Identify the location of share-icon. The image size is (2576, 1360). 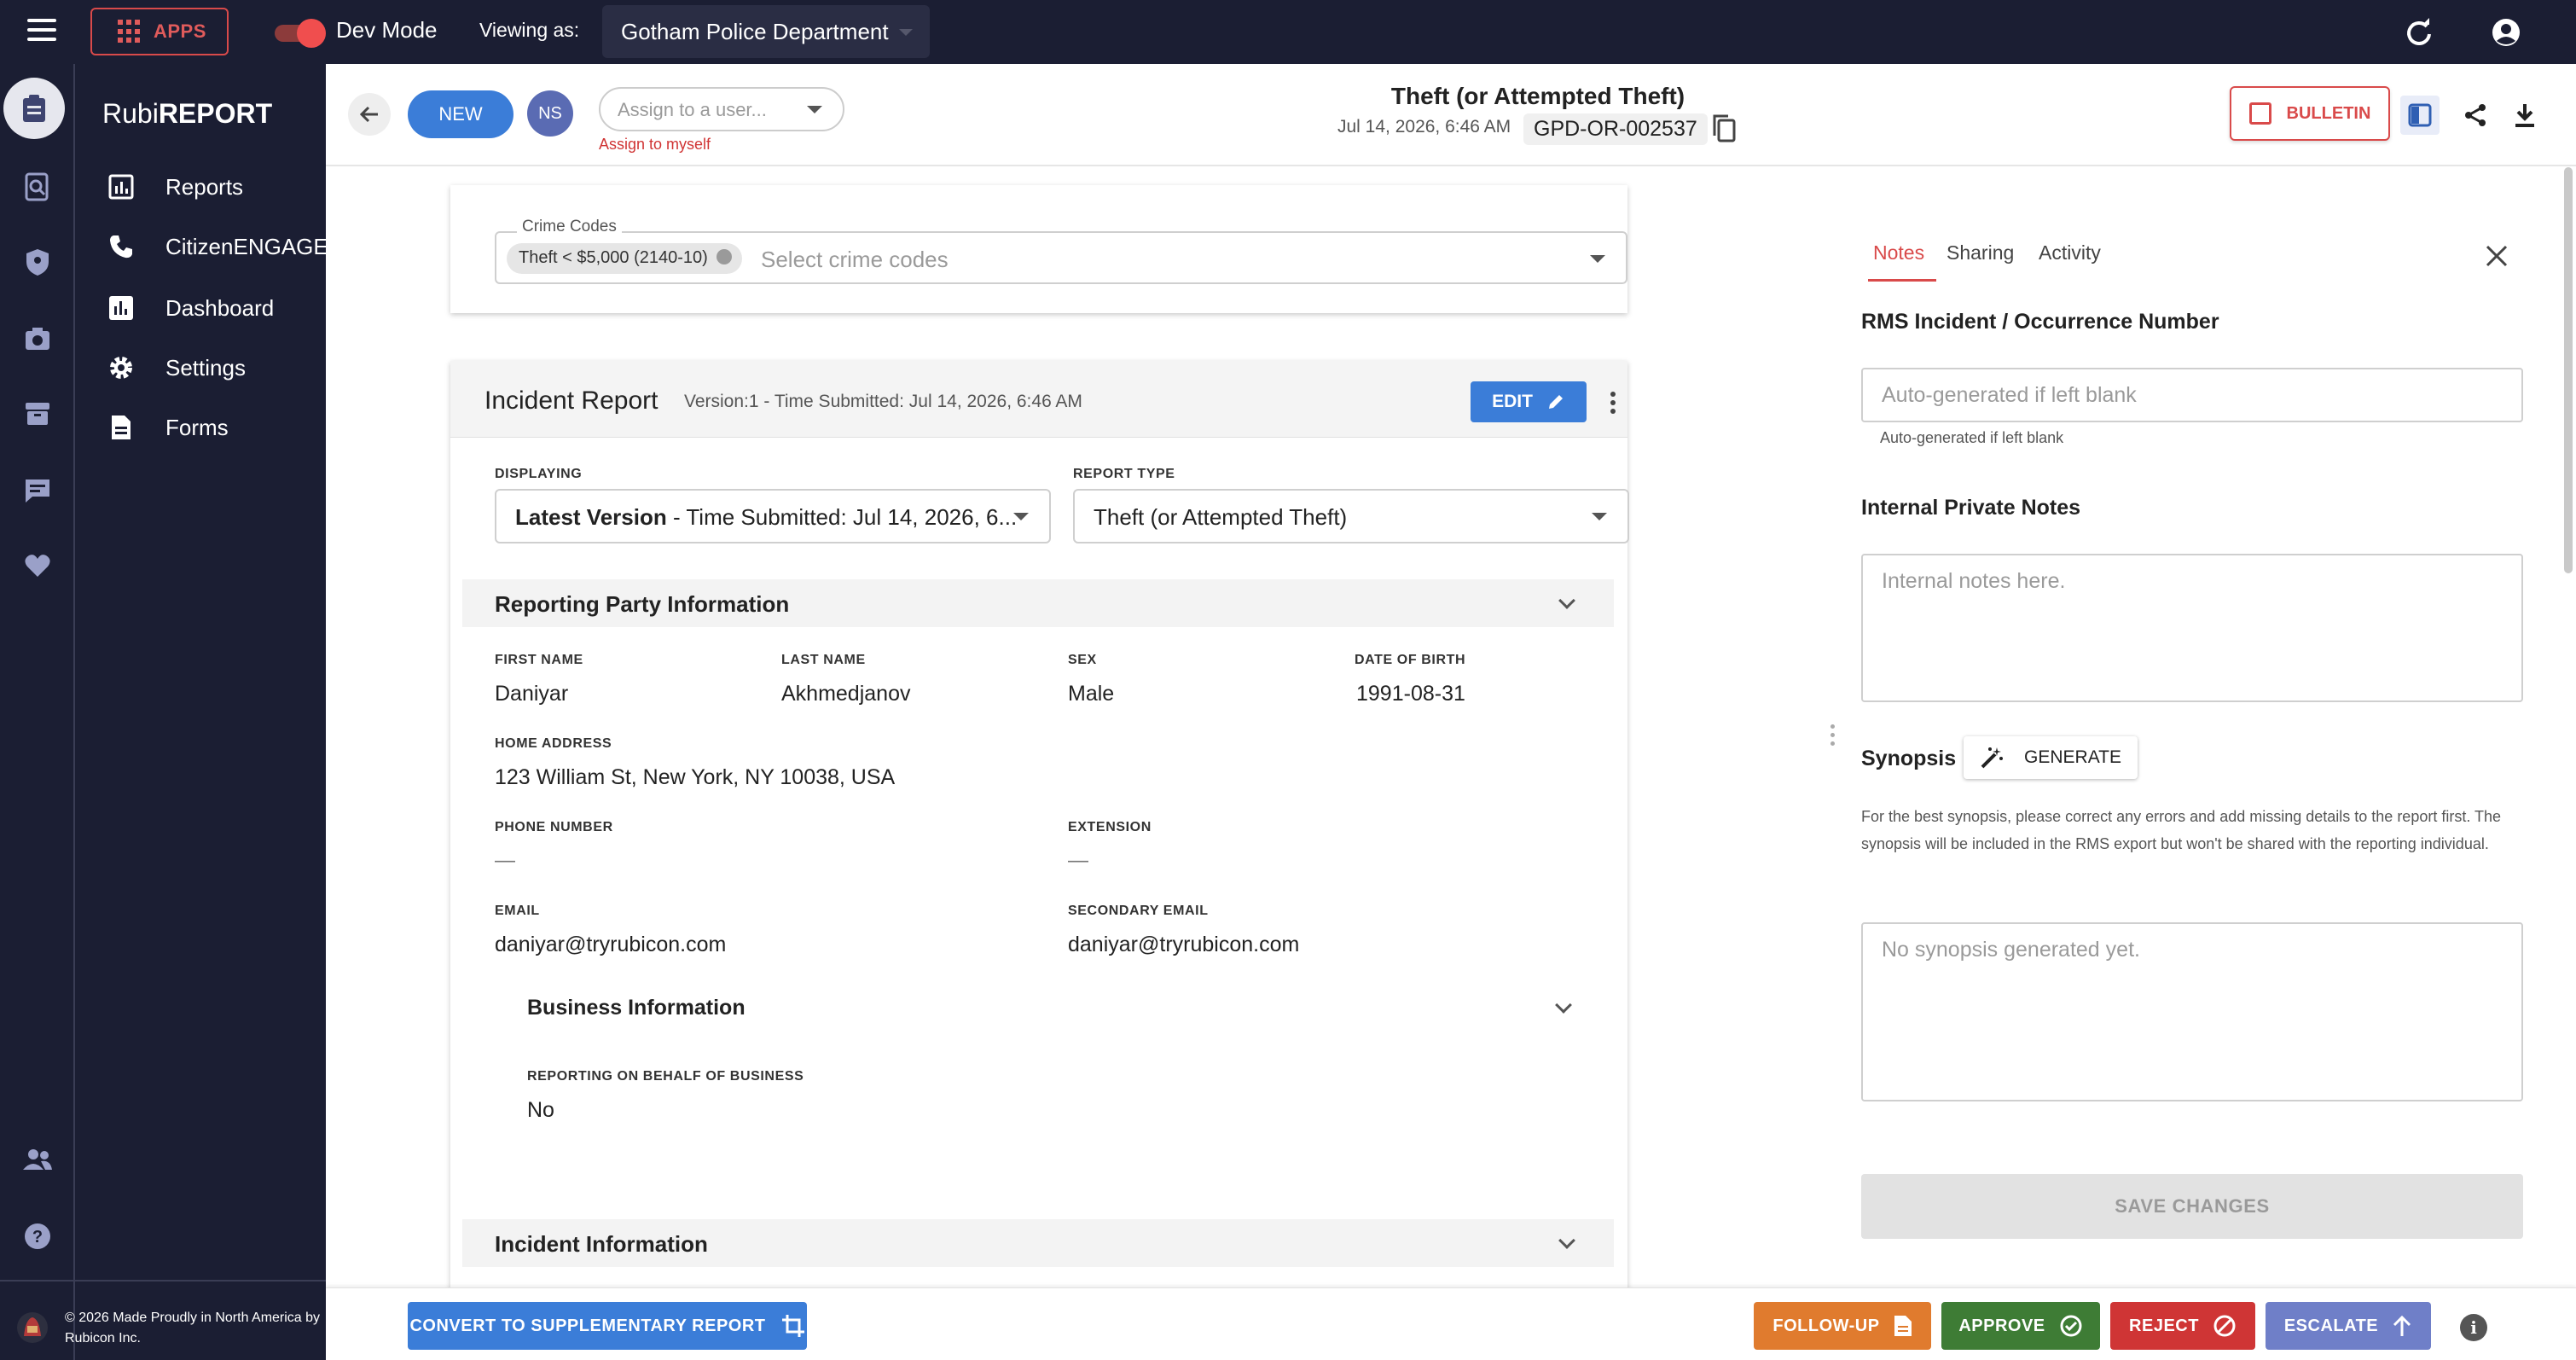
(2475, 115).